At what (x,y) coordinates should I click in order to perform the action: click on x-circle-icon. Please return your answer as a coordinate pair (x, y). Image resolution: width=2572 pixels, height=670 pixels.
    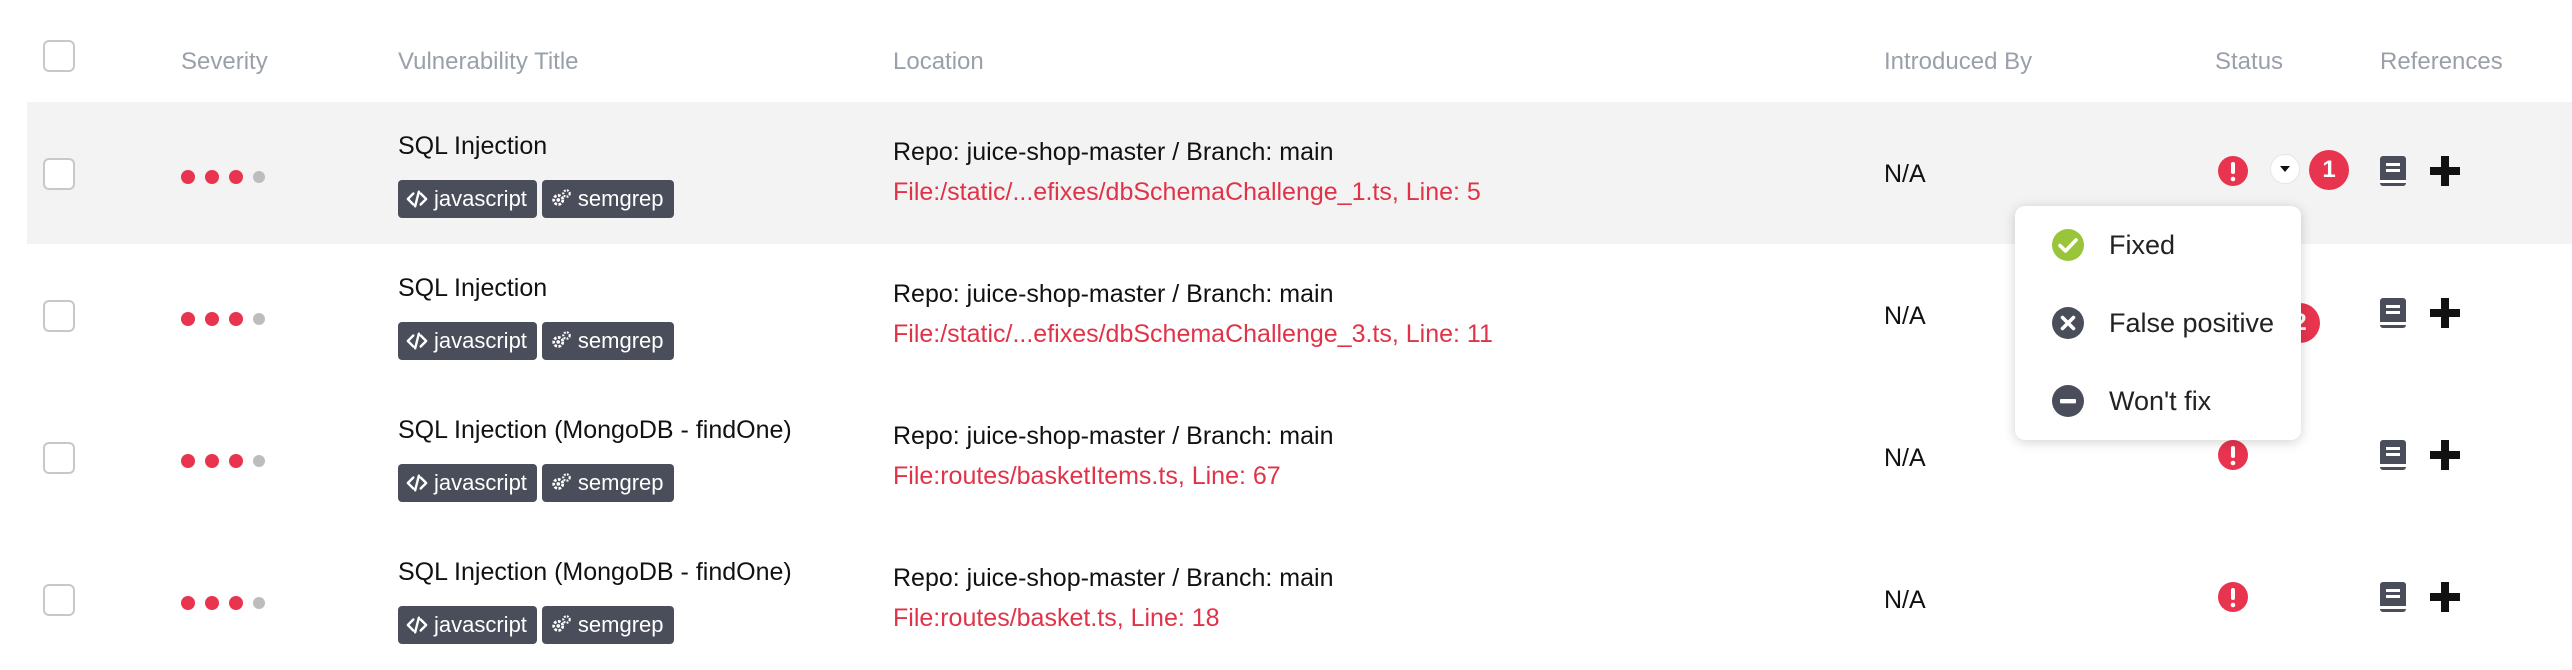
    Looking at the image, I should click on (2068, 323).